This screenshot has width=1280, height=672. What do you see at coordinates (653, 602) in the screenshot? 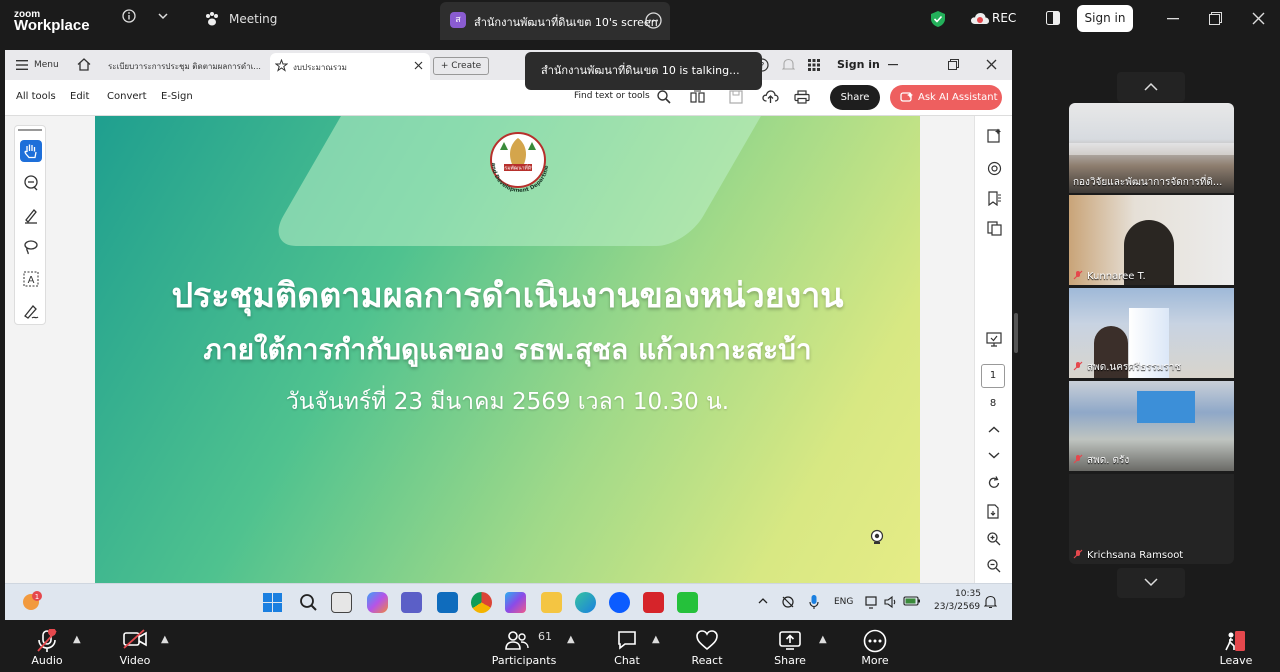
I see `acrobat-taskbar-icon` at bounding box center [653, 602].